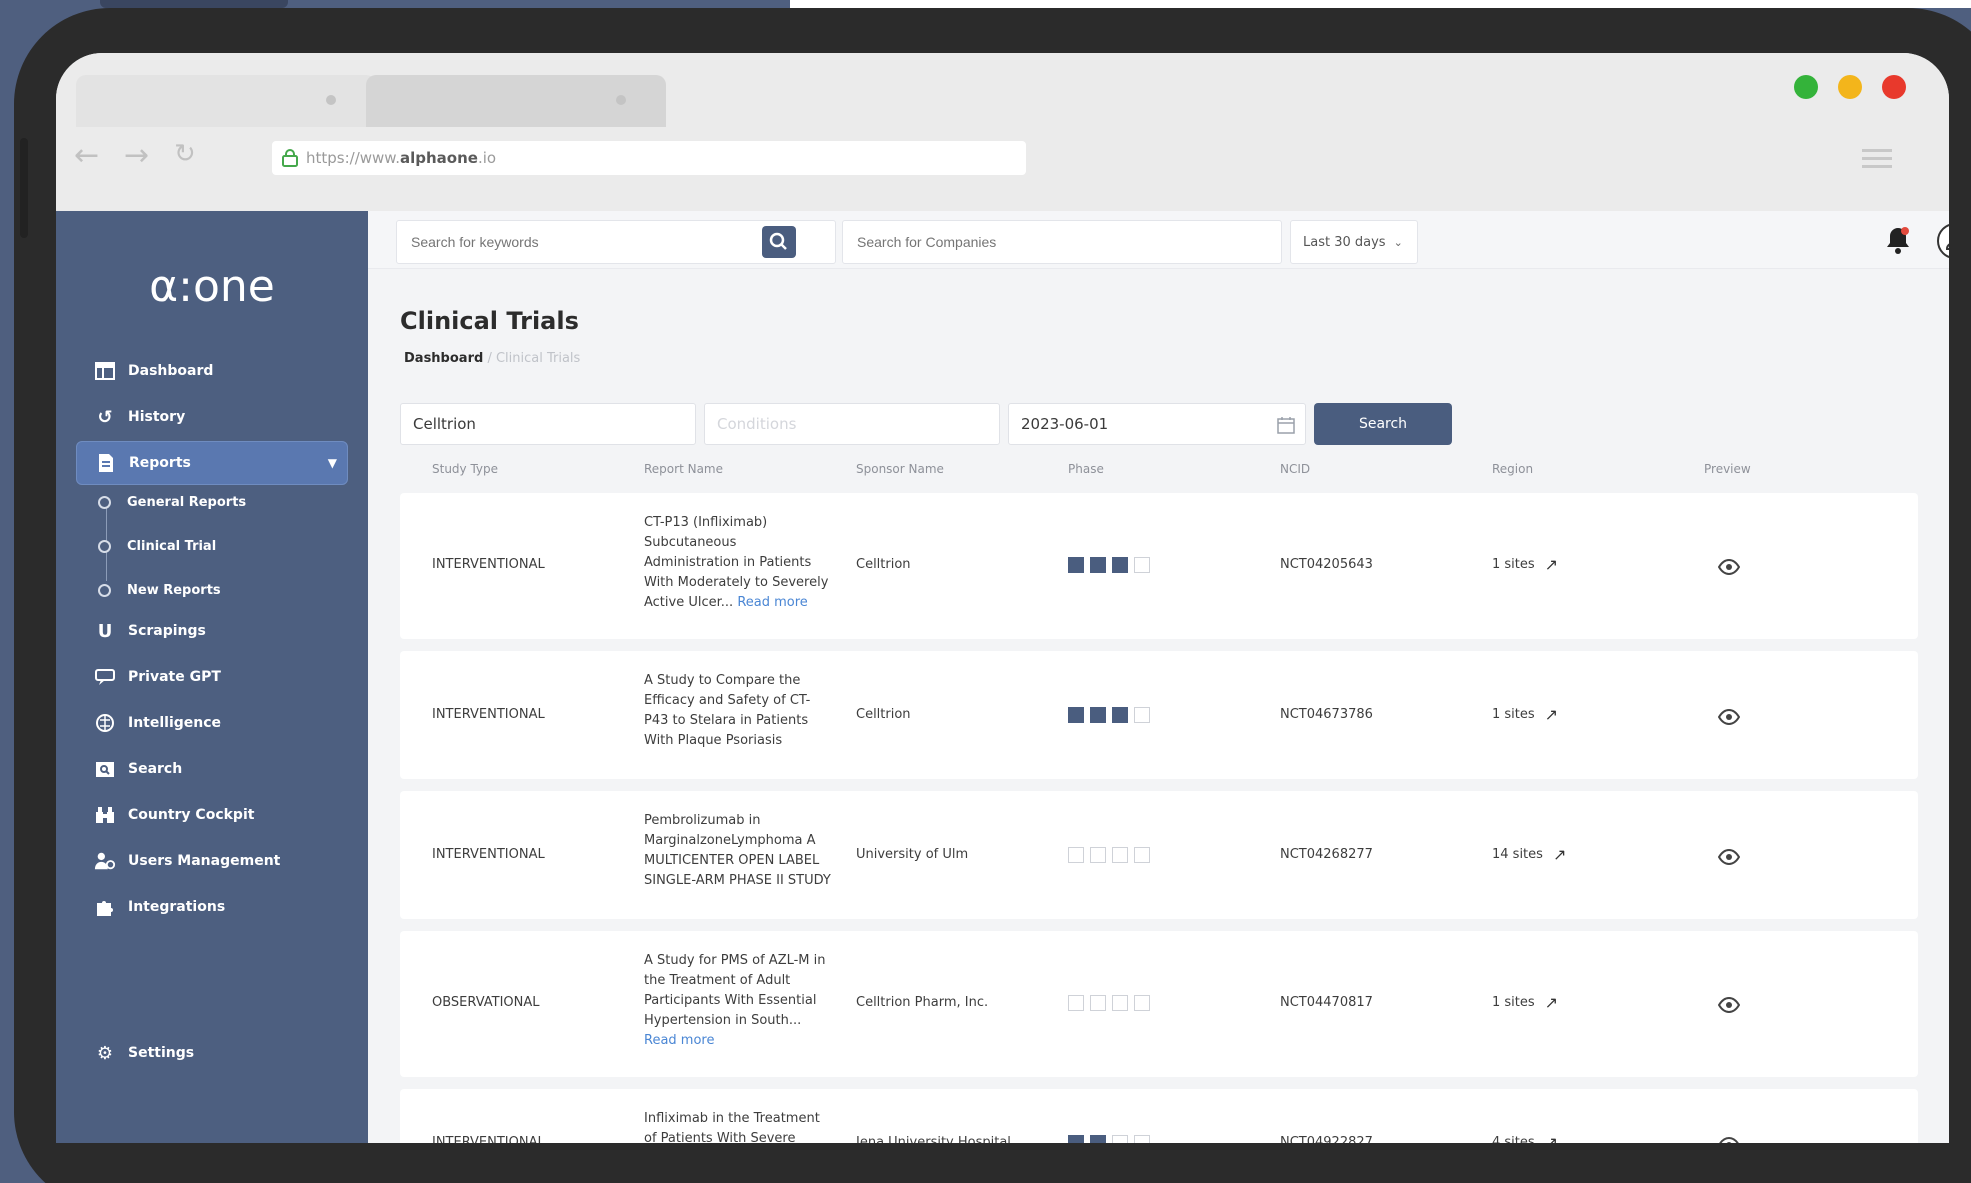 Image resolution: width=1971 pixels, height=1183 pixels. Describe the element at coordinates (1529, 854) in the screenshot. I see `region-cell: 14 sites ↗` at that location.